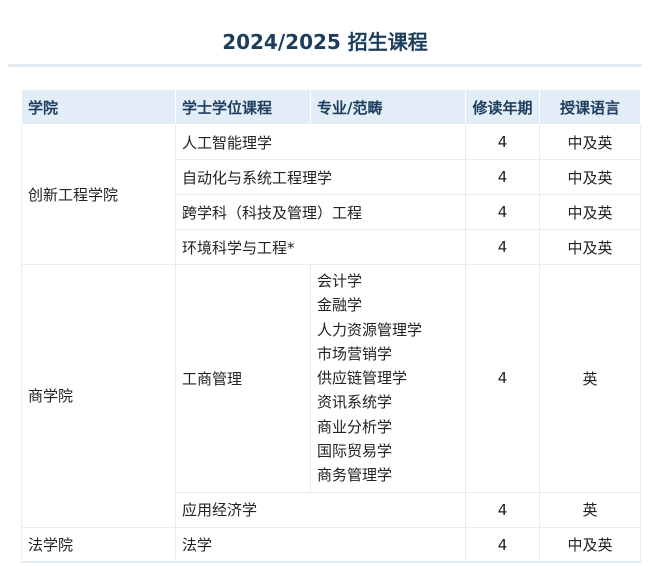 The width and height of the screenshot is (658, 566). Describe the element at coordinates (502, 107) in the screenshot. I see `header-years: 修读年期` at that location.